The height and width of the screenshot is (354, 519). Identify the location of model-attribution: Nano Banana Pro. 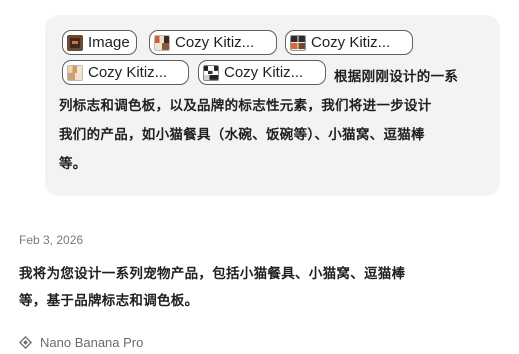
(81, 342).